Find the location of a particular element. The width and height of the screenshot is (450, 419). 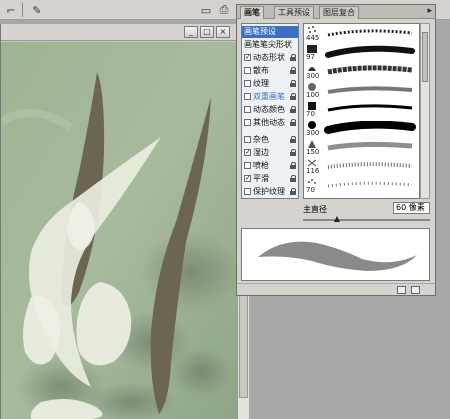

minimize-button: _ is located at coordinates (191, 32).